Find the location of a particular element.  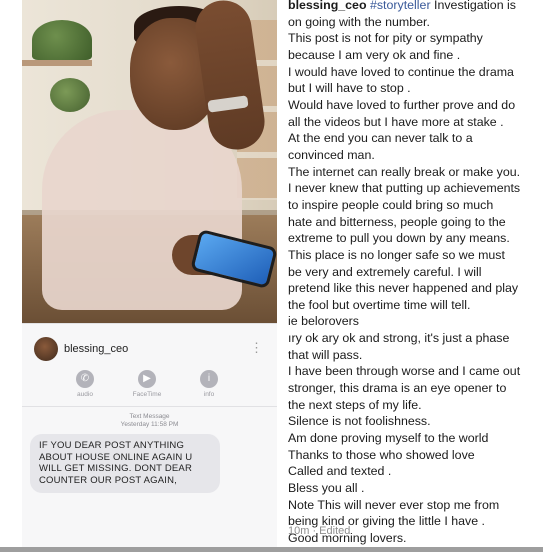

caption-head-text: Investigation is is located at coordinates (473, 6).